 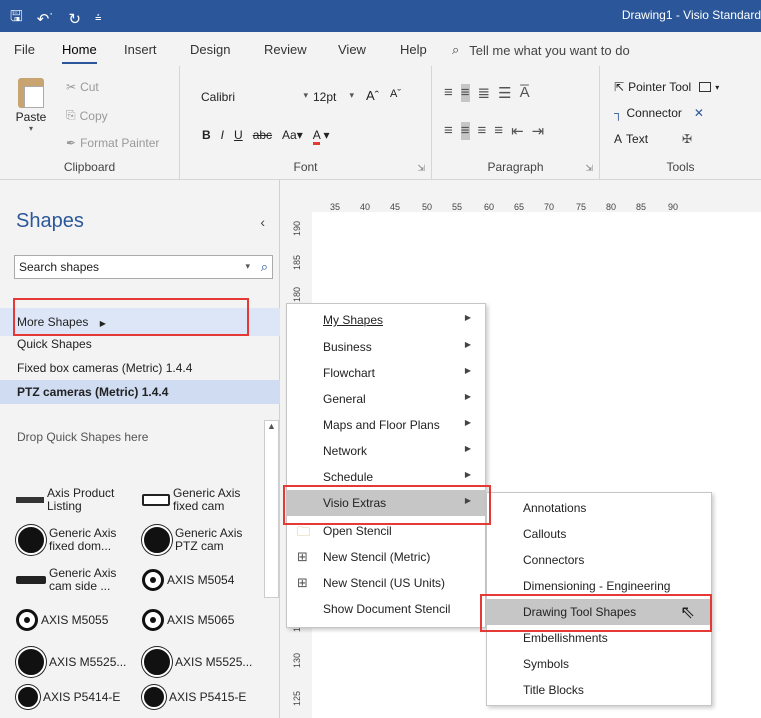 What do you see at coordinates (448, 93) in the screenshot?
I see `align-top-icon: ≡` at bounding box center [448, 93].